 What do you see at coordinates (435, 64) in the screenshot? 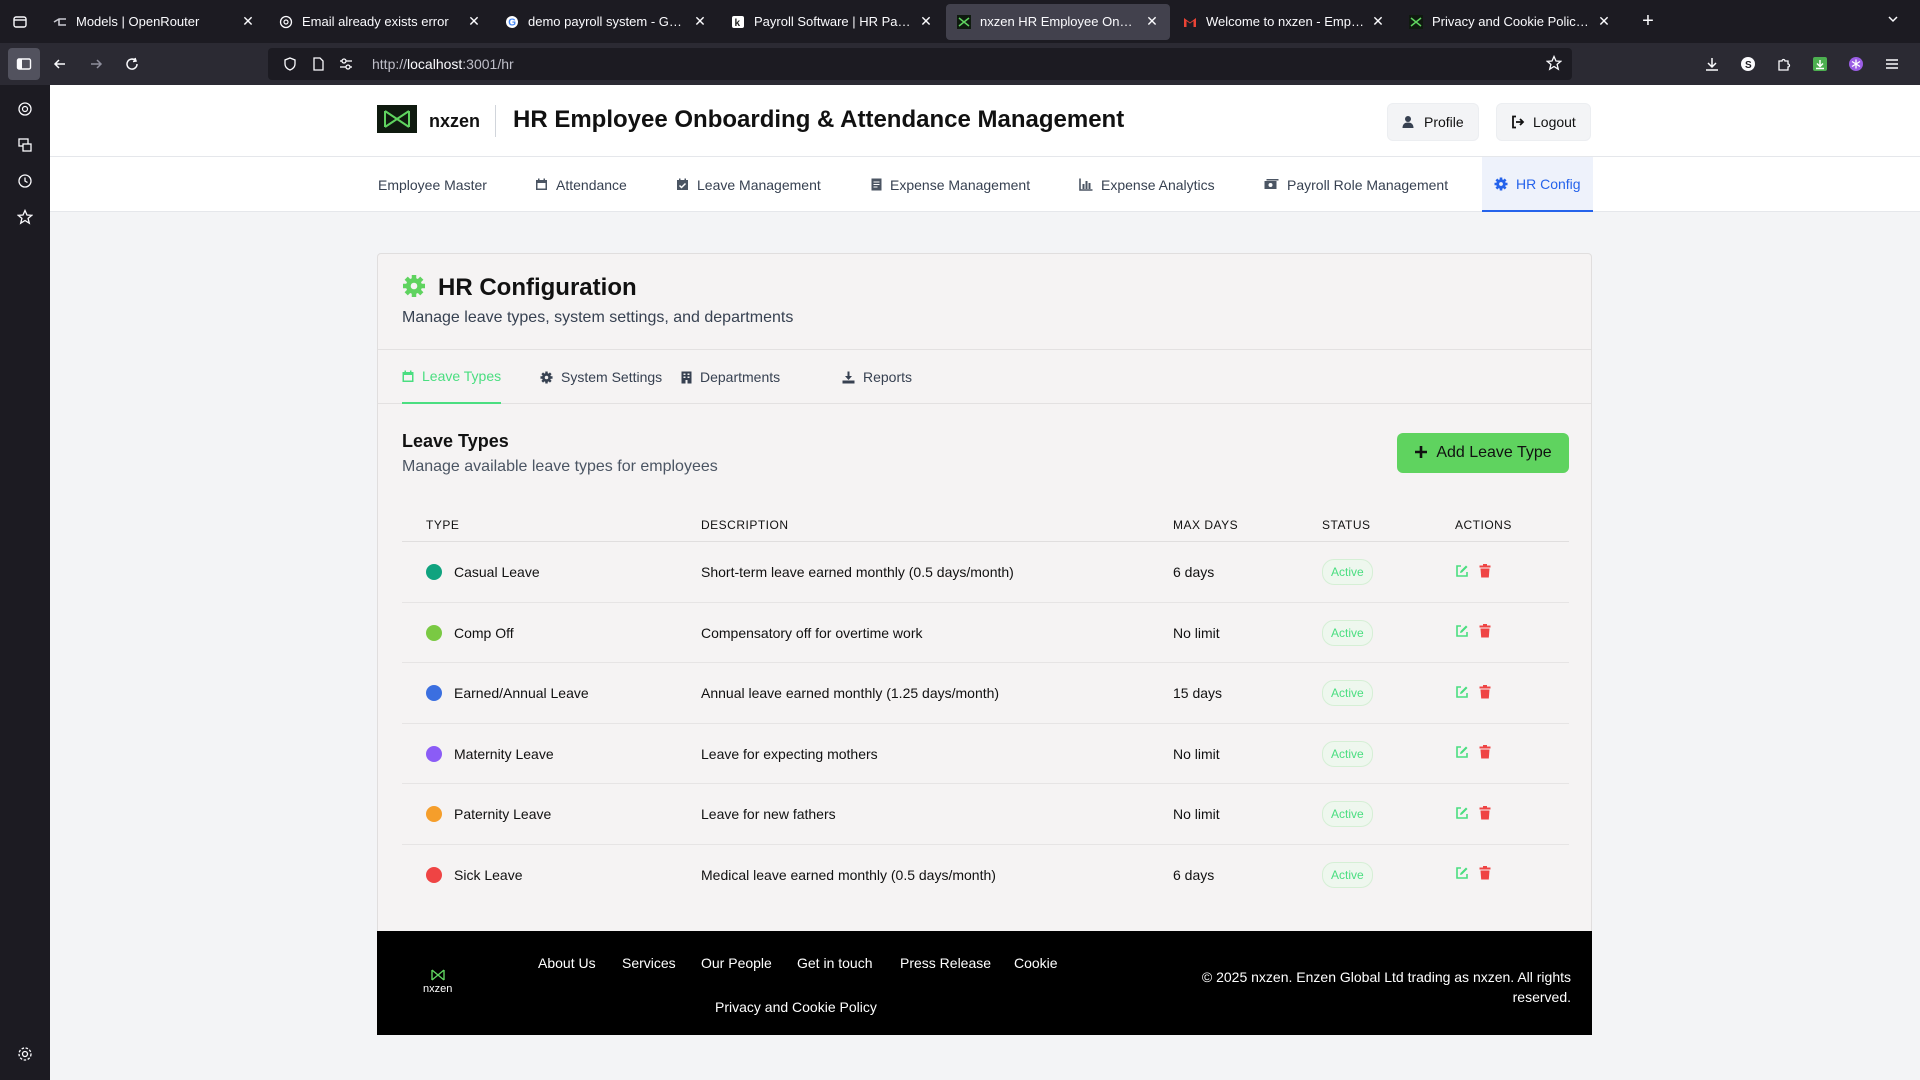
I see `url-host: localhost` at bounding box center [435, 64].